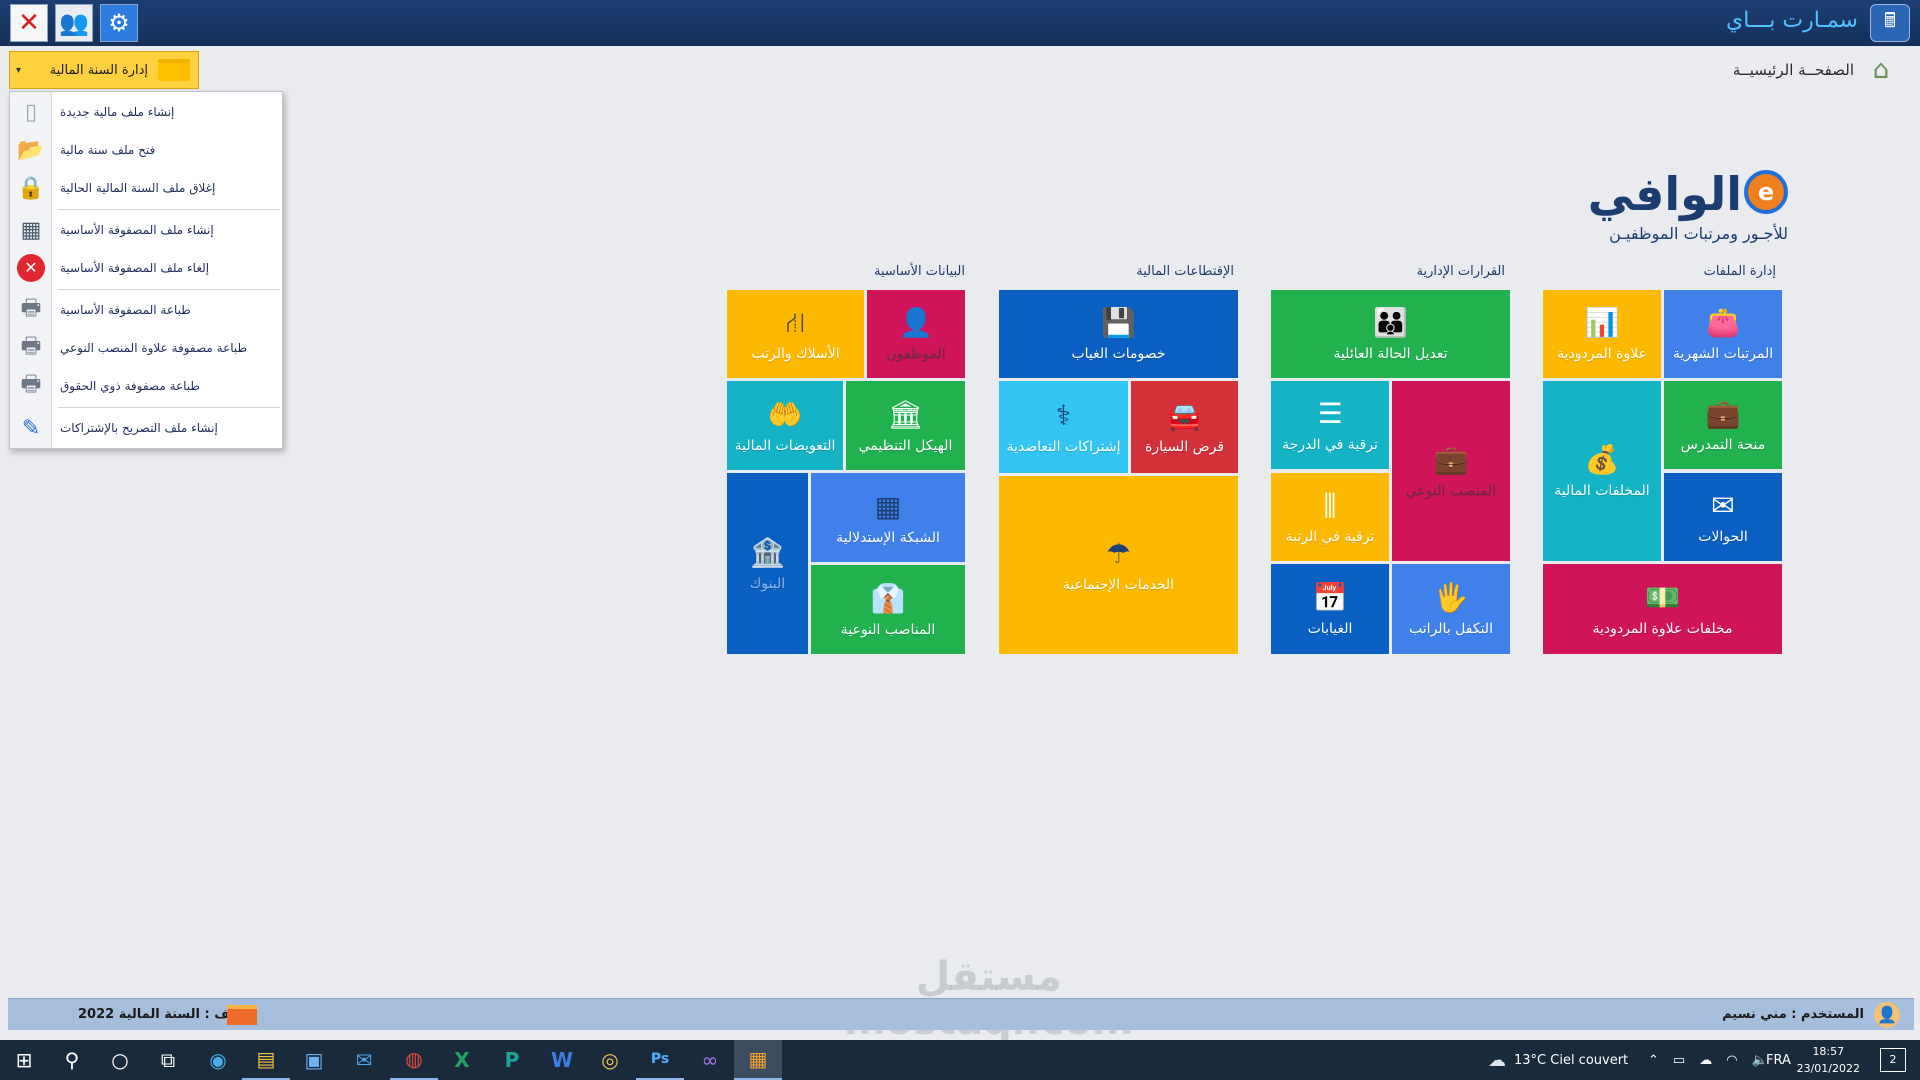 The width and height of the screenshot is (1920, 1080). Describe the element at coordinates (660, 1060) in the screenshot. I see `photoshop-icon: Ps` at that location.